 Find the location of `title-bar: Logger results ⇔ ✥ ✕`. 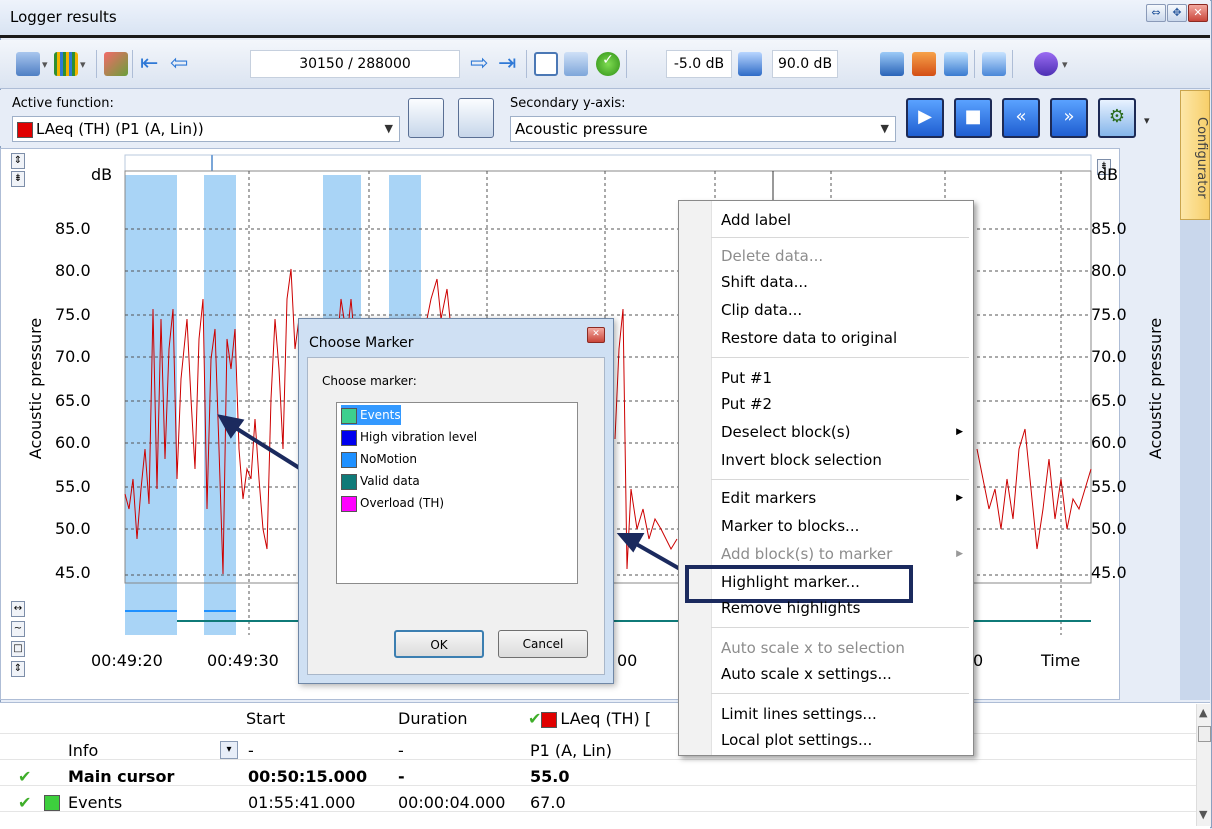

title-bar: Logger results ⇔ ✥ ✕ is located at coordinates (605, 19).